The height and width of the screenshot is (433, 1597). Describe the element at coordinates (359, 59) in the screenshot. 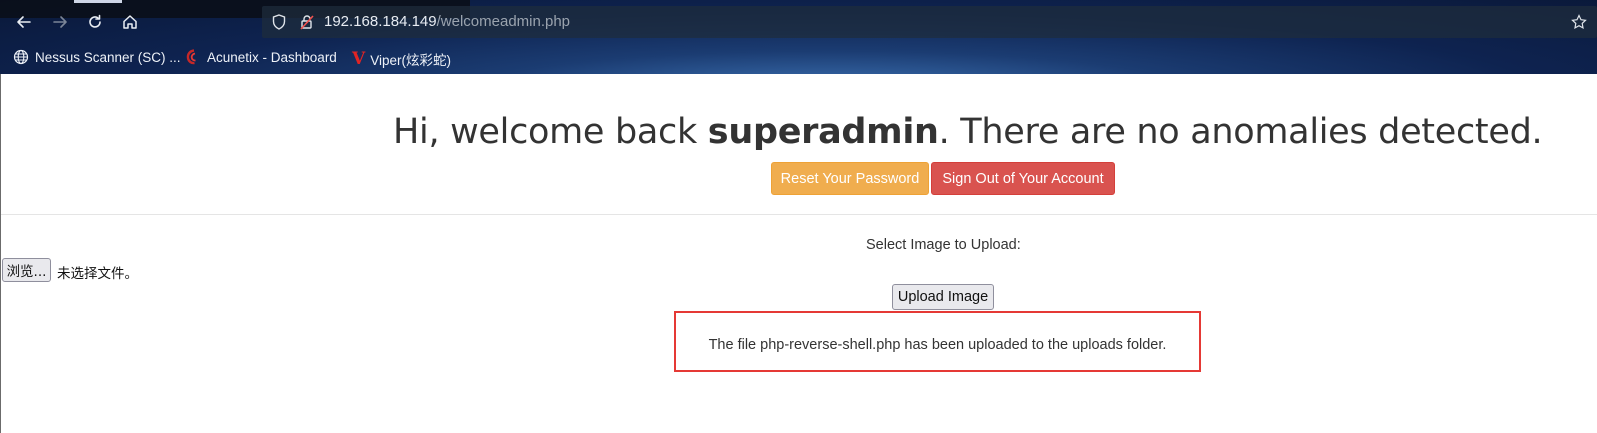

I see `viper-icon: V` at that location.